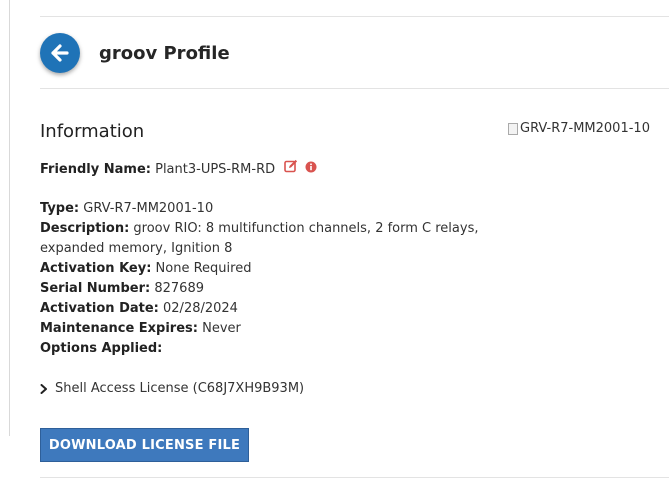 The width and height of the screenshot is (669, 491). What do you see at coordinates (265, 209) in the screenshot?
I see `type-row: Type: GRV-R7-MM2001-10` at bounding box center [265, 209].